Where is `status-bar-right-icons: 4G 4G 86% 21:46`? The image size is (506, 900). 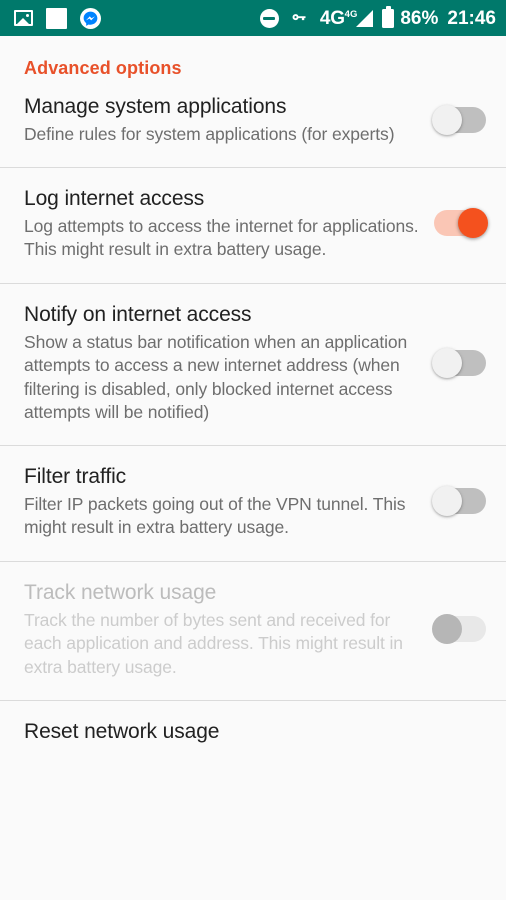 status-bar-right-icons: 4G 4G 86% 21:46 is located at coordinates (377, 17).